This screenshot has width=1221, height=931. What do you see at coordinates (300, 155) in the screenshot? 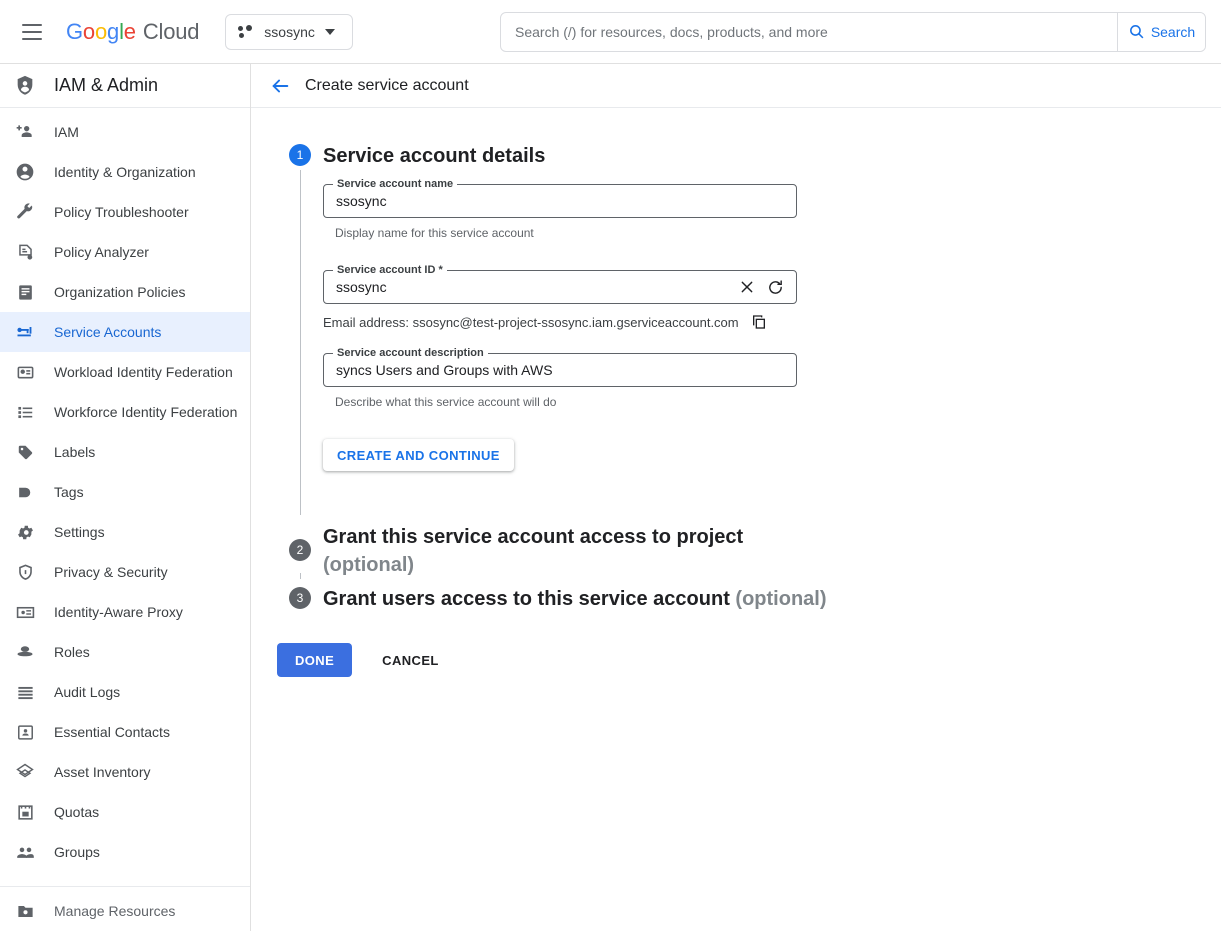
I see `step-number-badge: 1` at bounding box center [300, 155].